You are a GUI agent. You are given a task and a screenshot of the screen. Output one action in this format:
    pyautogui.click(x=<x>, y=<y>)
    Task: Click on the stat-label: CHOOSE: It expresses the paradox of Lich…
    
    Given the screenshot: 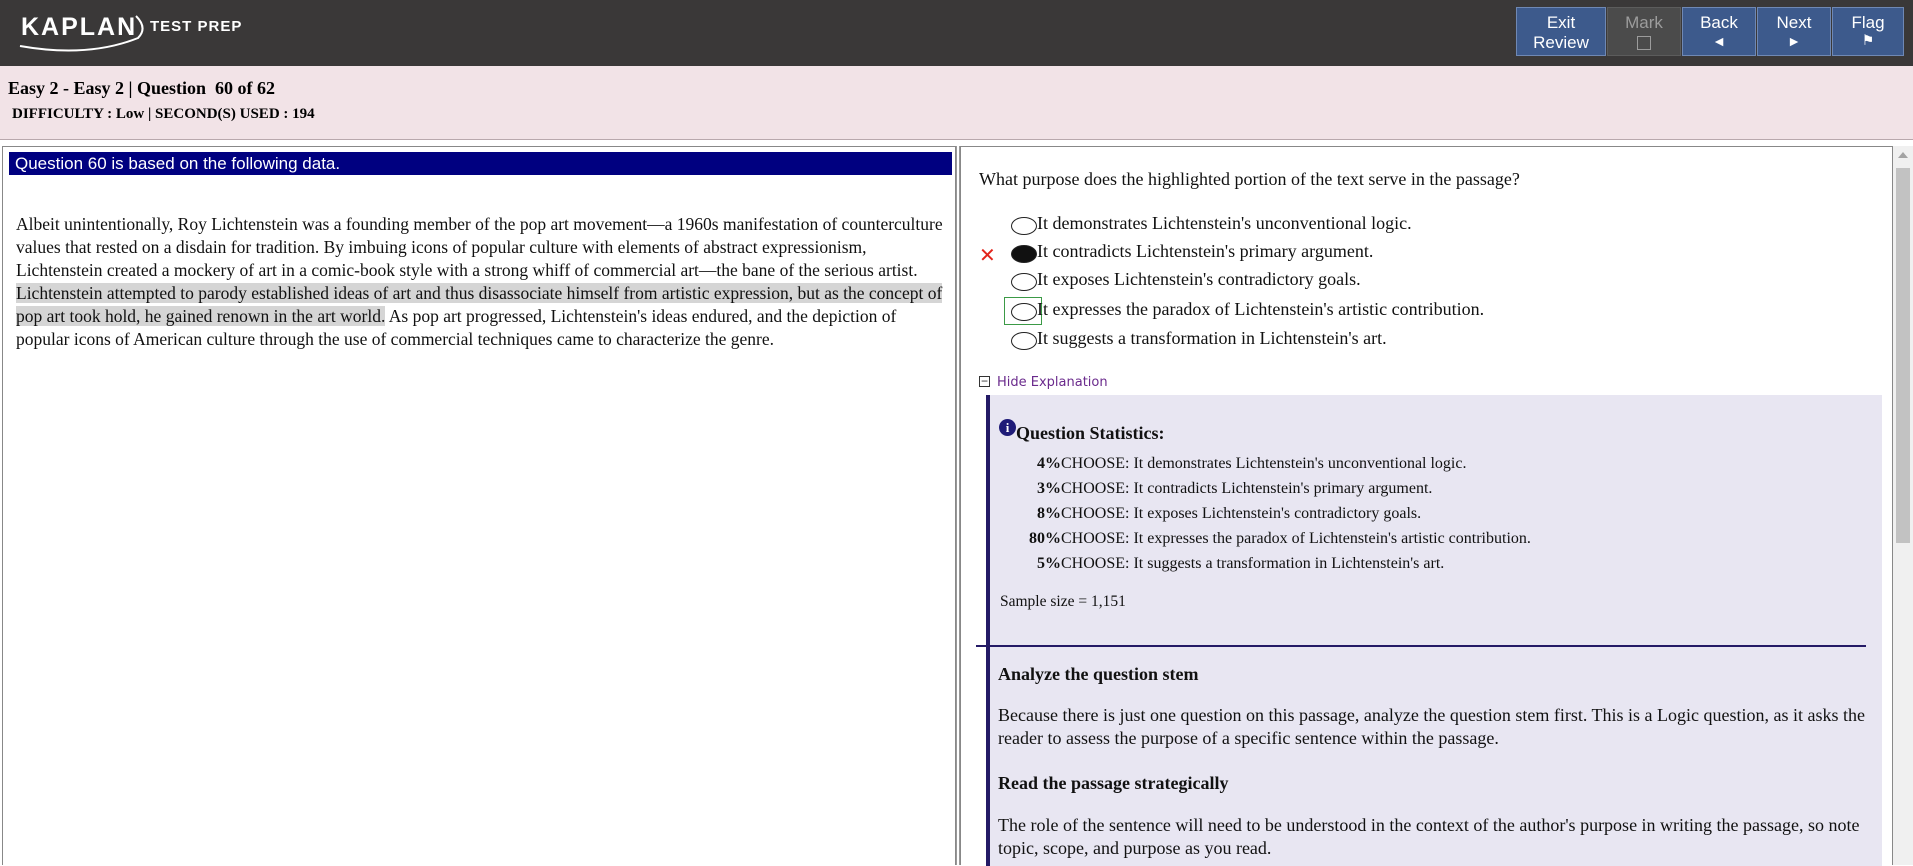 What is the action you would take?
    pyautogui.click(x=1296, y=538)
    